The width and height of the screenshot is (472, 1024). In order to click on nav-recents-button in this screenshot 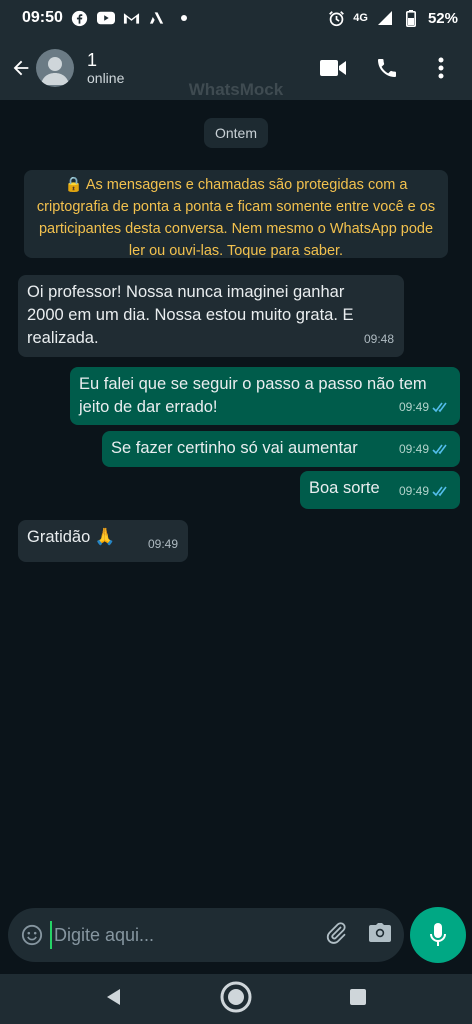, I will do `click(358, 999)`.